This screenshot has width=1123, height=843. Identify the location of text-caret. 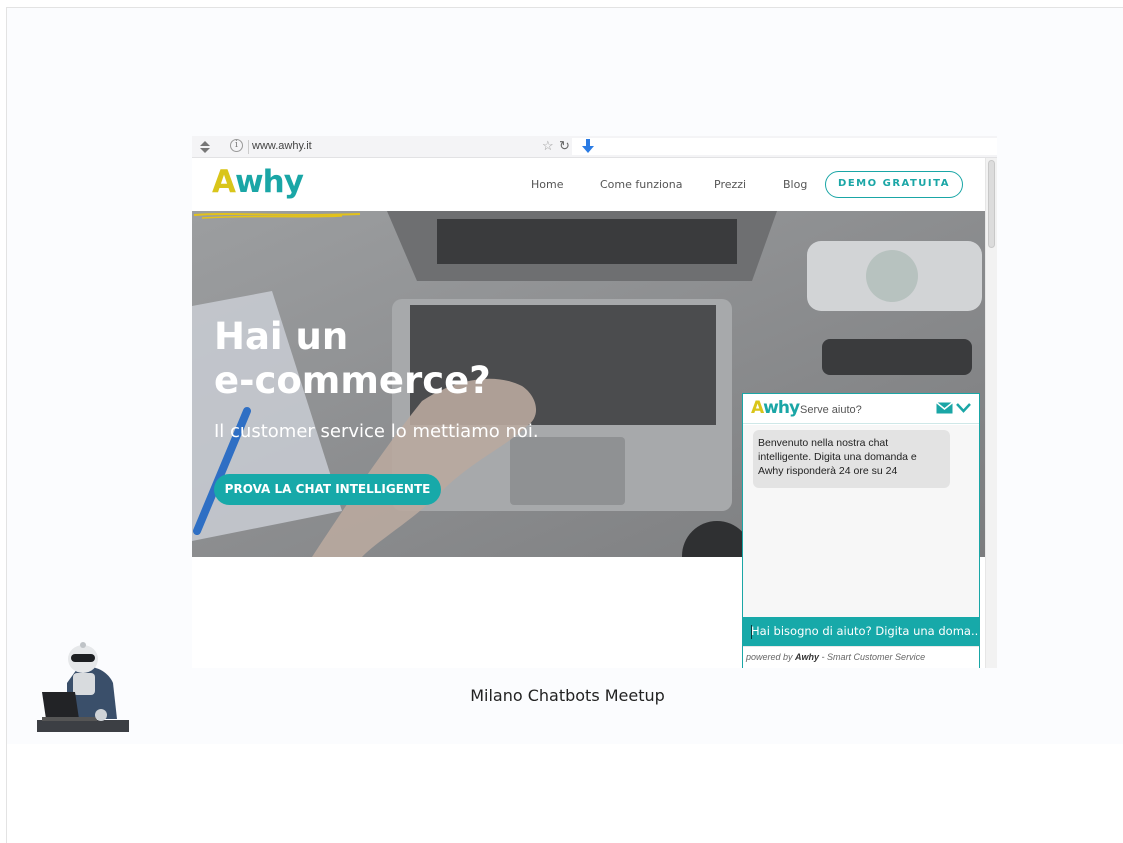
(751, 632).